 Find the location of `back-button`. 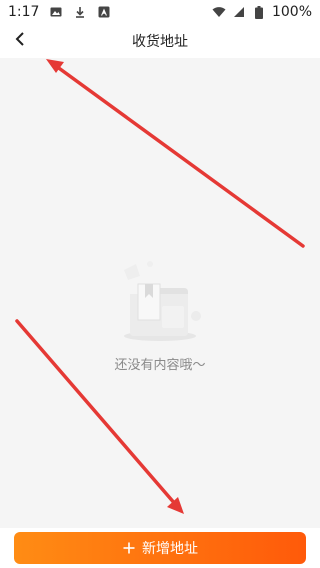

back-button is located at coordinates (20, 41).